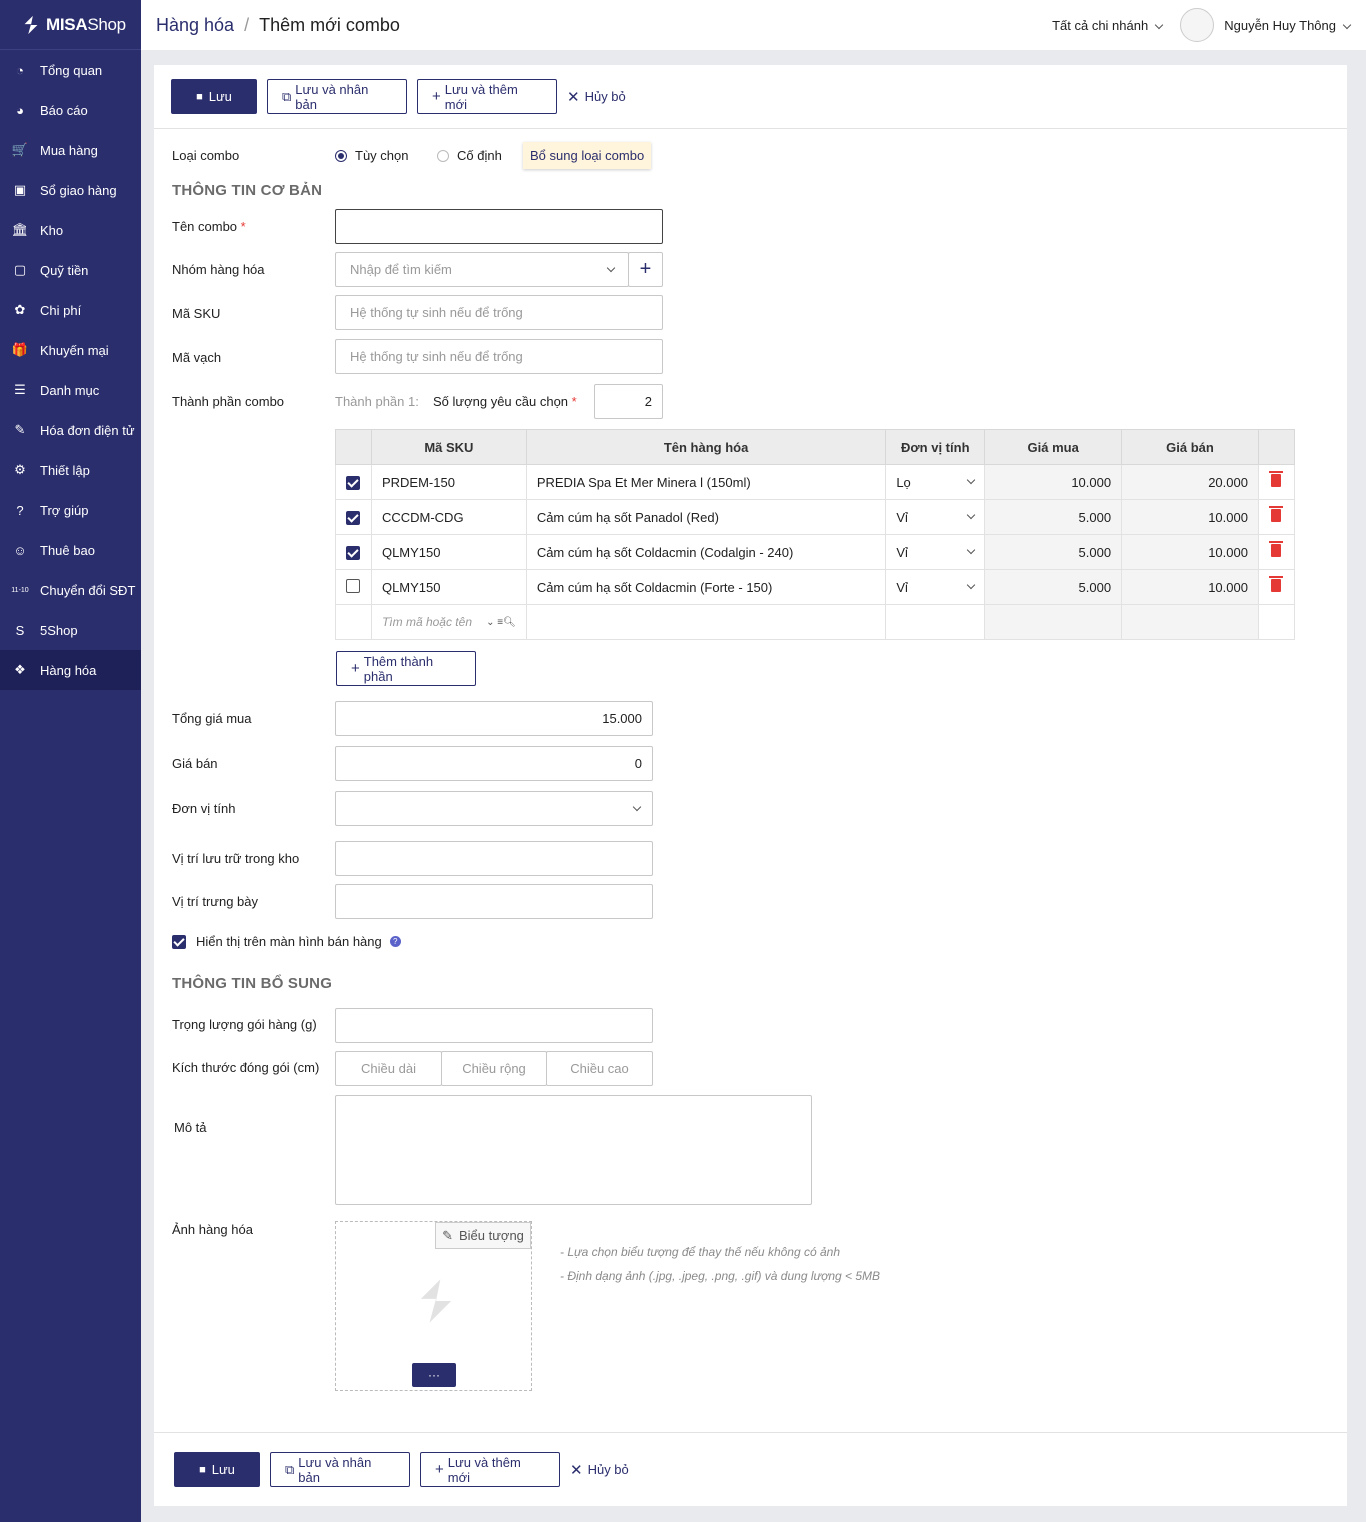  Describe the element at coordinates (573, 1150) in the screenshot. I see `description-textarea` at that location.